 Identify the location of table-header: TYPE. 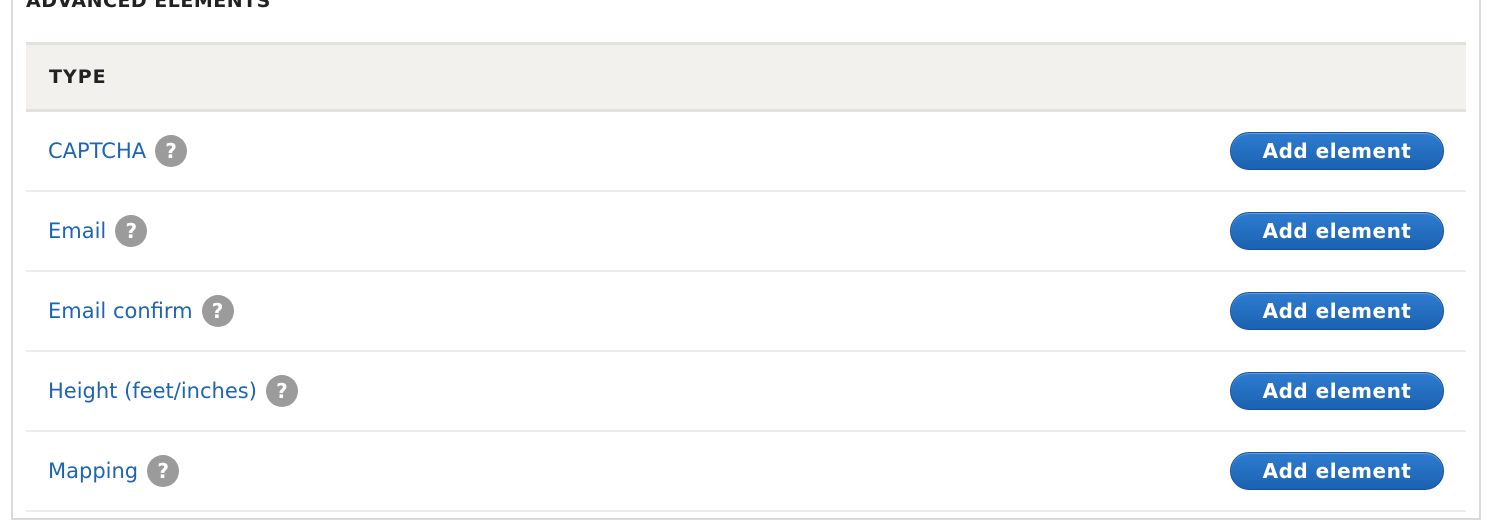
(746, 77).